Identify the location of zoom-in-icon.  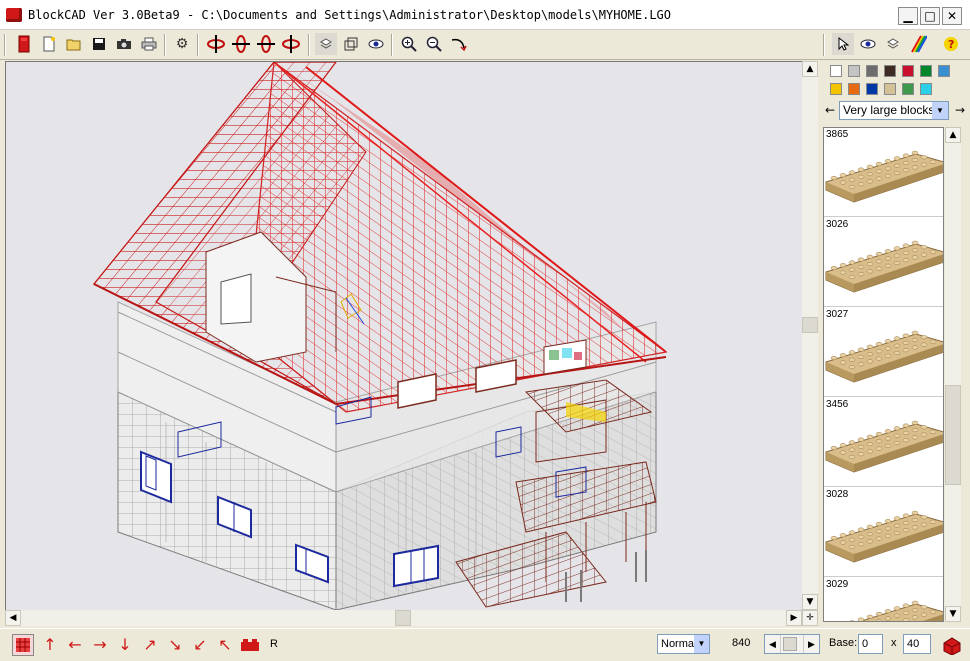
(409, 44).